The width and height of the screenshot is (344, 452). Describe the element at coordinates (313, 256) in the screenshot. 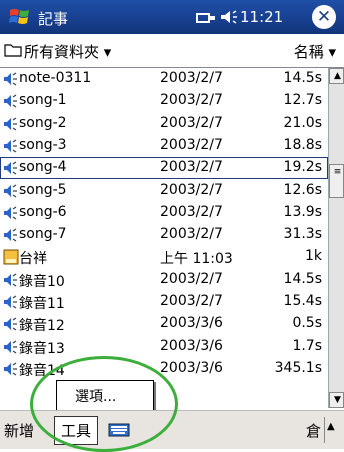

I see `item-size: 1k` at that location.